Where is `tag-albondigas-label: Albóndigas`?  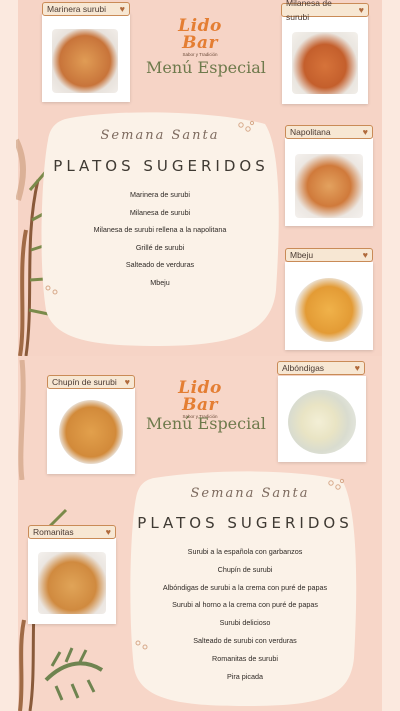
tag-albondigas-label: Albóndigas is located at coordinates (303, 368).